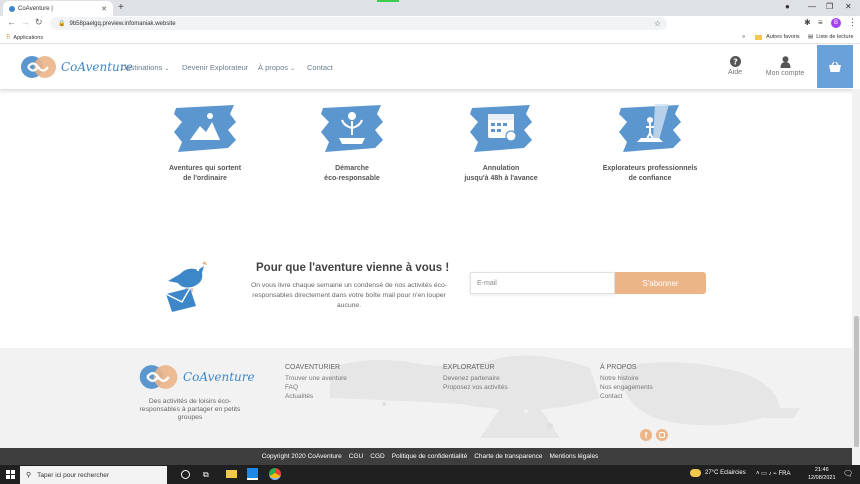 Image resolution: width=860 pixels, height=484 pixels. What do you see at coordinates (787, 6) in the screenshot?
I see `record-icon: ●` at bounding box center [787, 6].